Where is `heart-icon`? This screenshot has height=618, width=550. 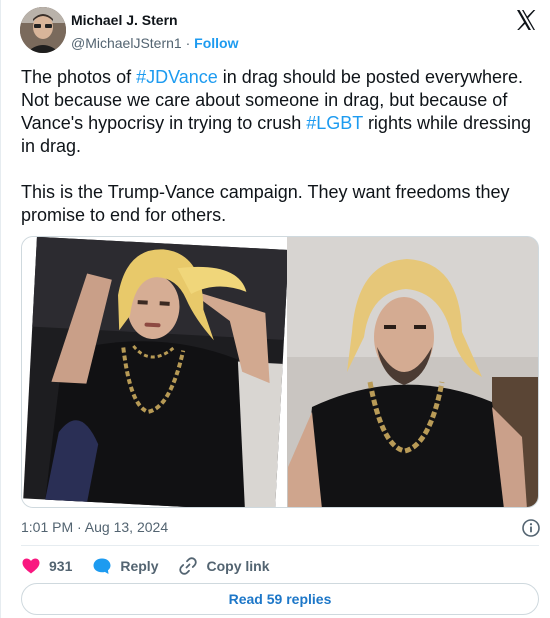 heart-icon is located at coordinates (31, 566).